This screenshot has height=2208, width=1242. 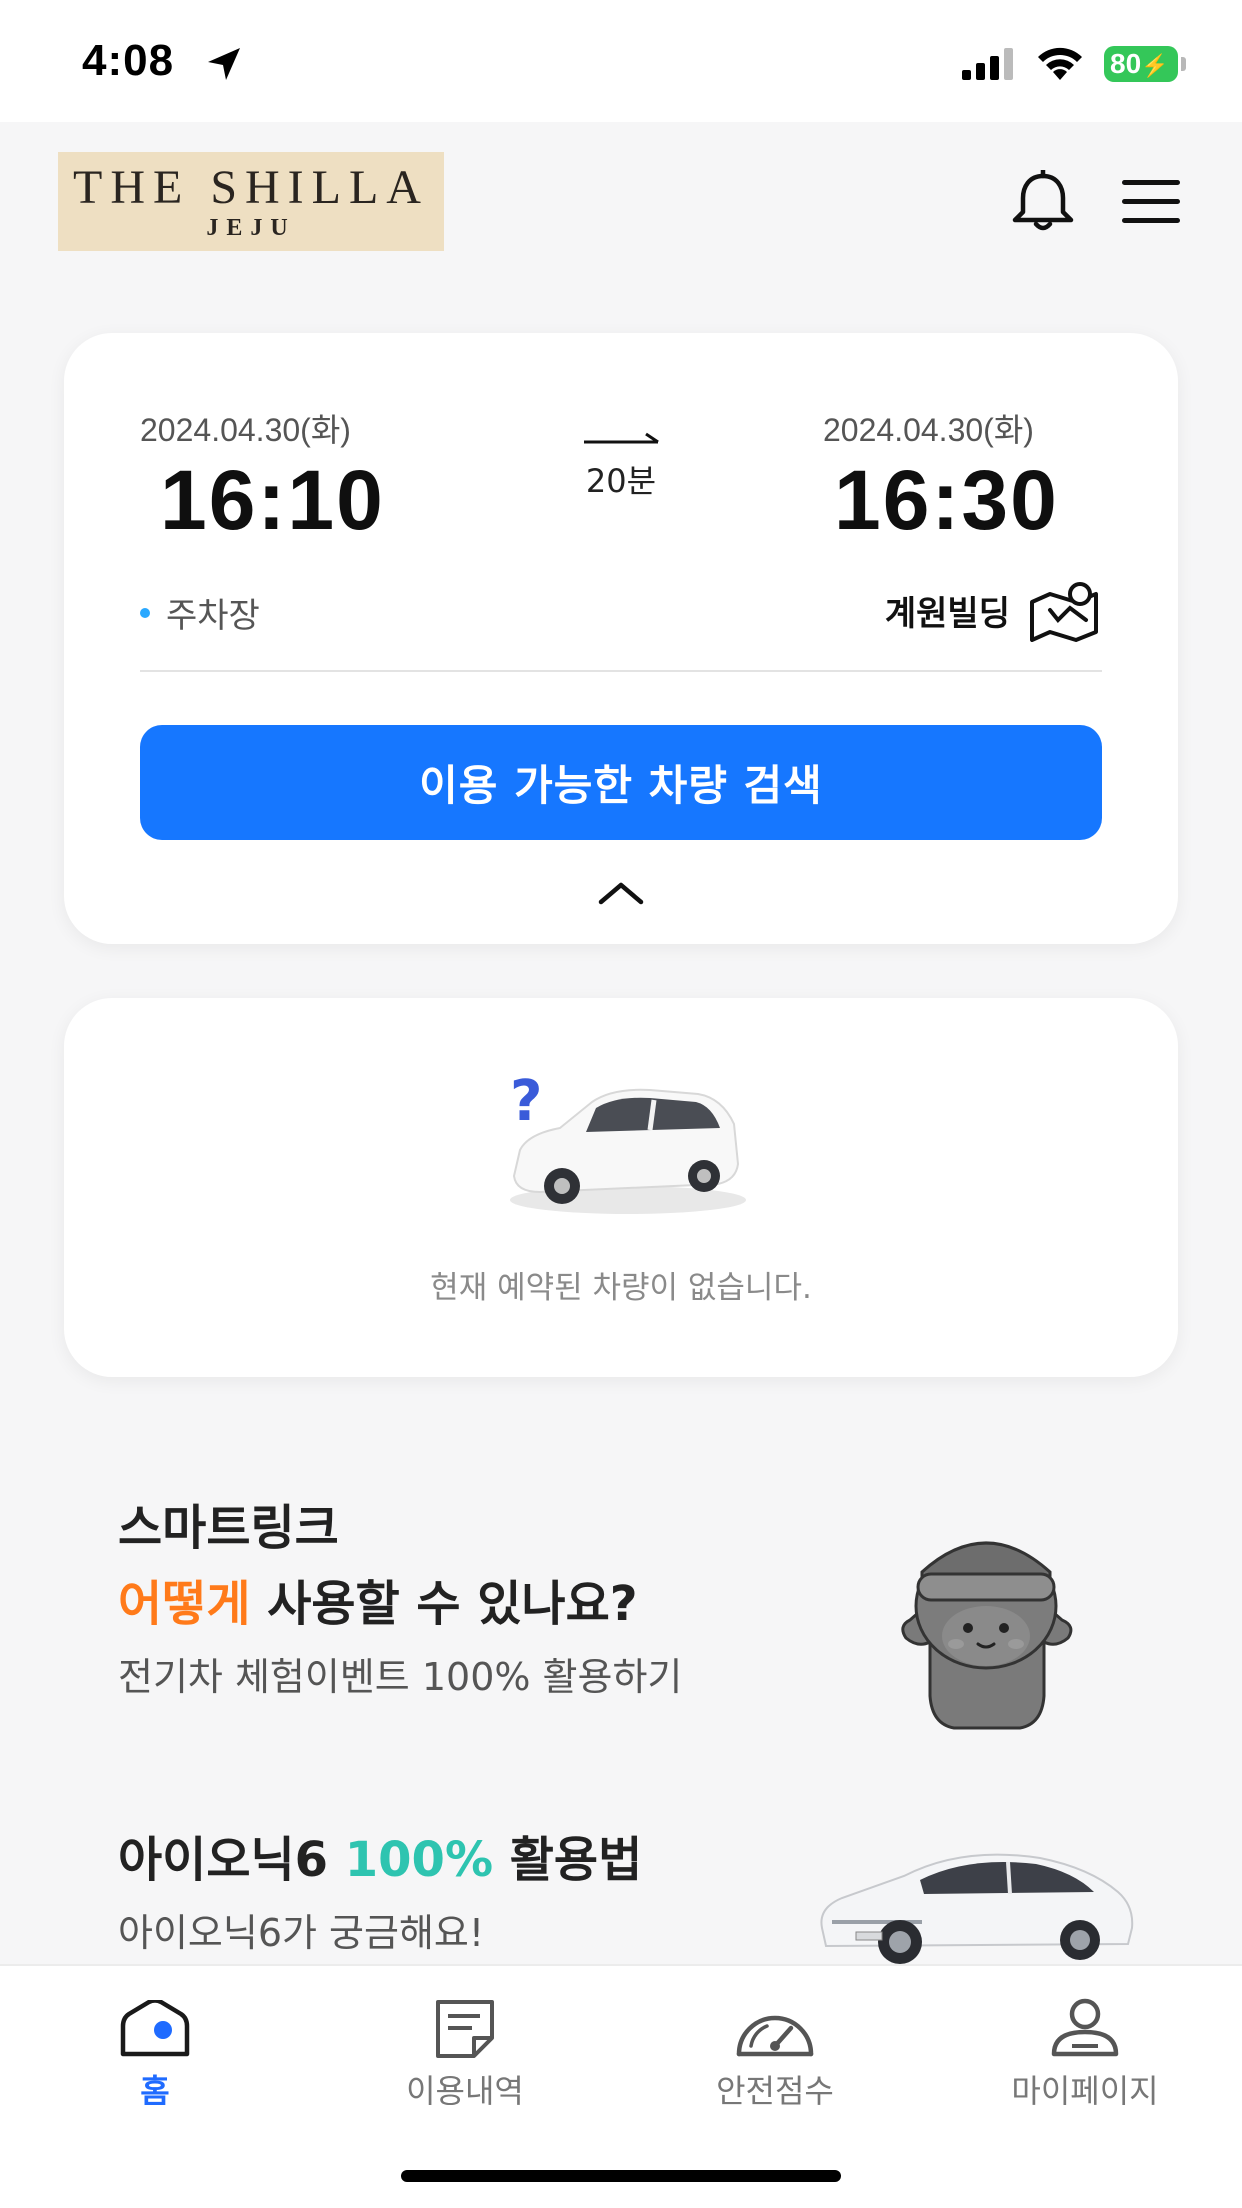 What do you see at coordinates (928, 428) in the screenshot?
I see `end-date: 2024.04.30(화)` at bounding box center [928, 428].